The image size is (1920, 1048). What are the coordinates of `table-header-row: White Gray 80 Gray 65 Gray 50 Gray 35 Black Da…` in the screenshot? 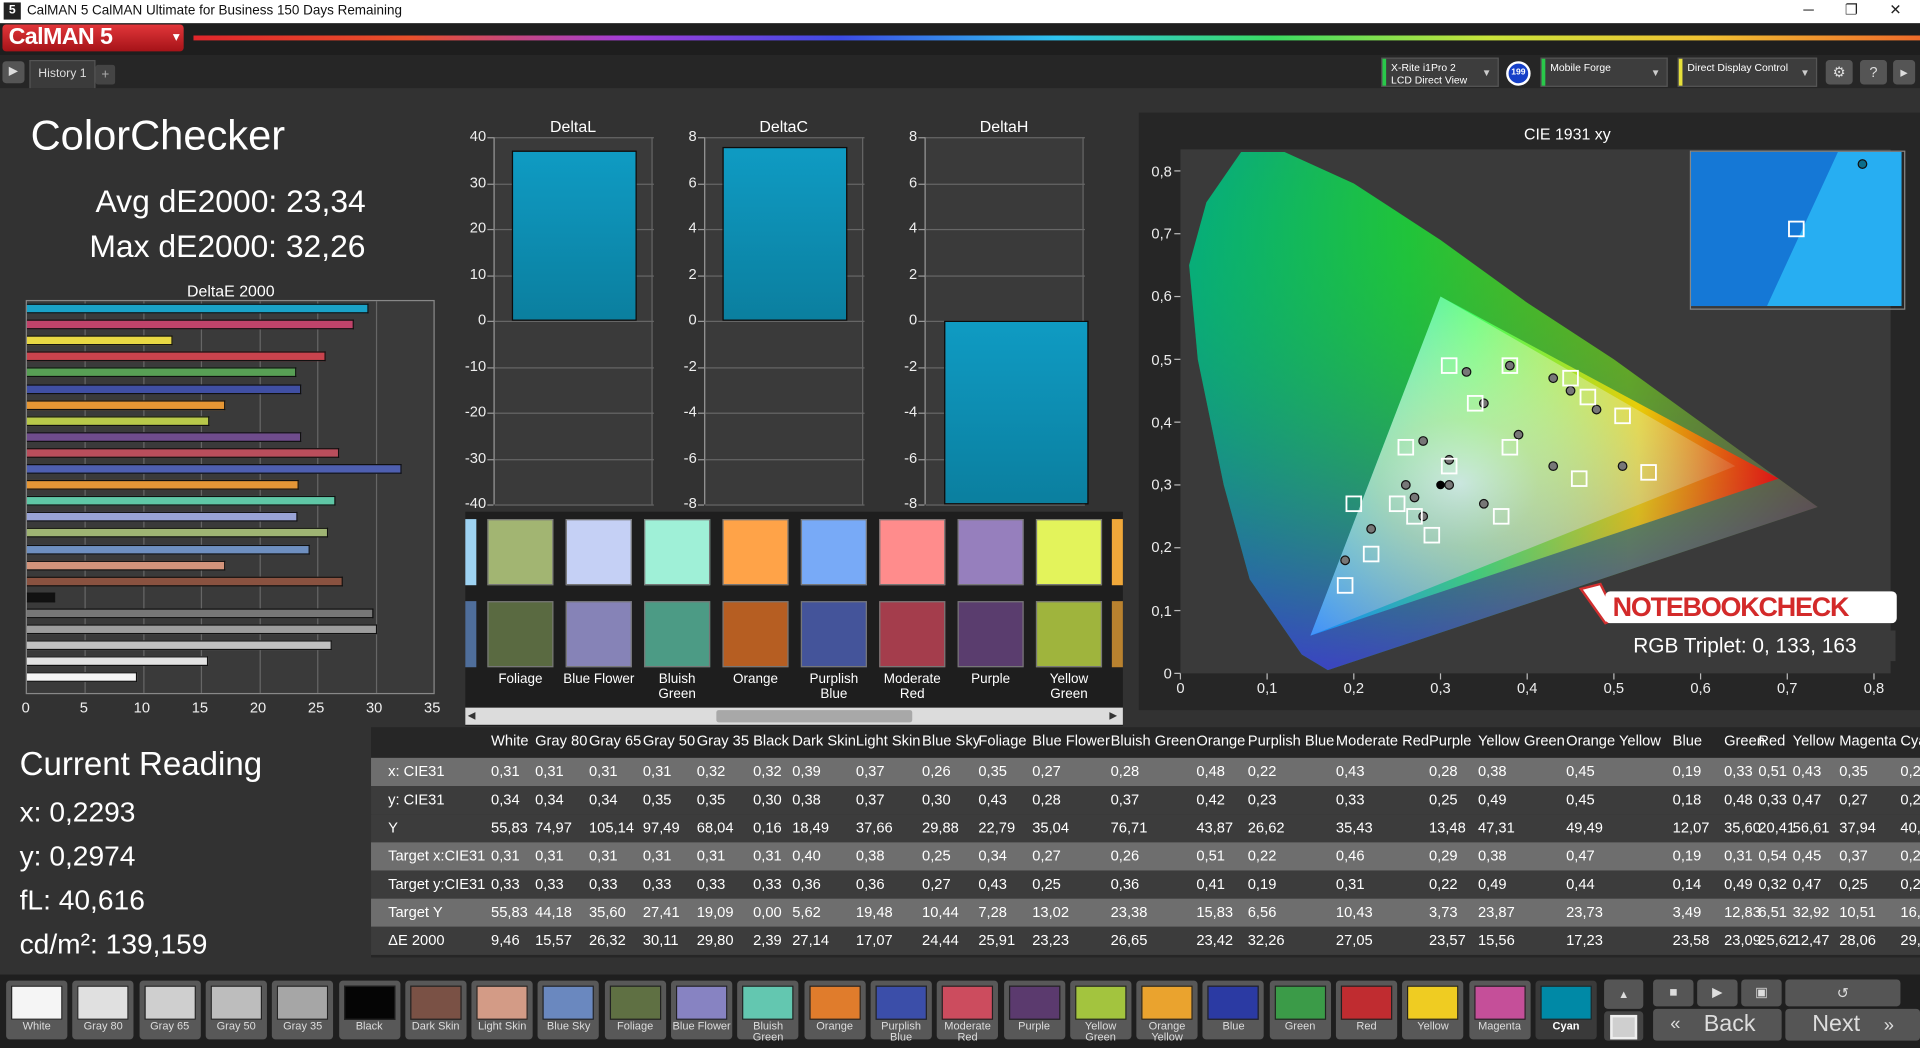 It's located at (1145, 741).